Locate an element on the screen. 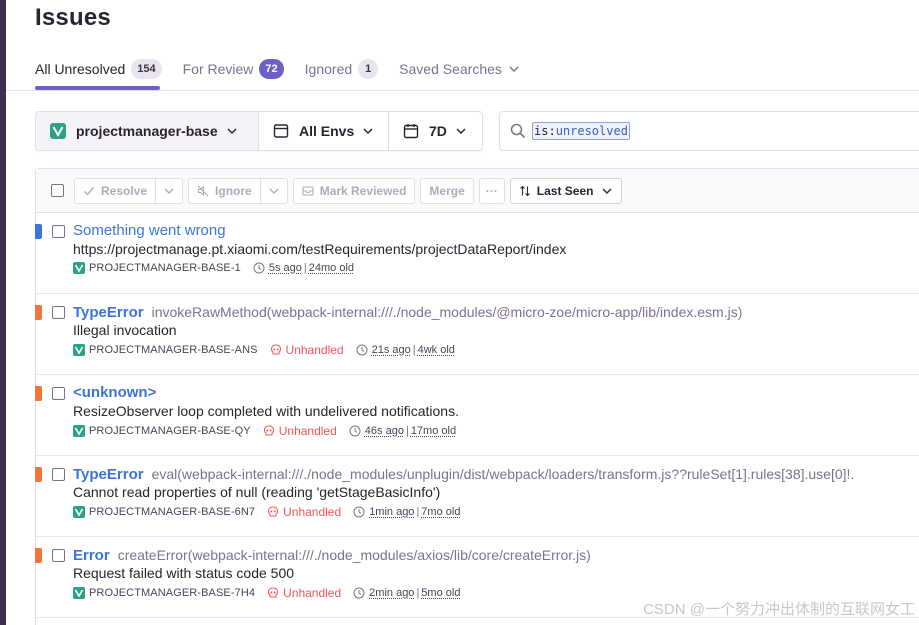 This screenshot has width=919, height=625. checkmark-icon is located at coordinates (89, 191).